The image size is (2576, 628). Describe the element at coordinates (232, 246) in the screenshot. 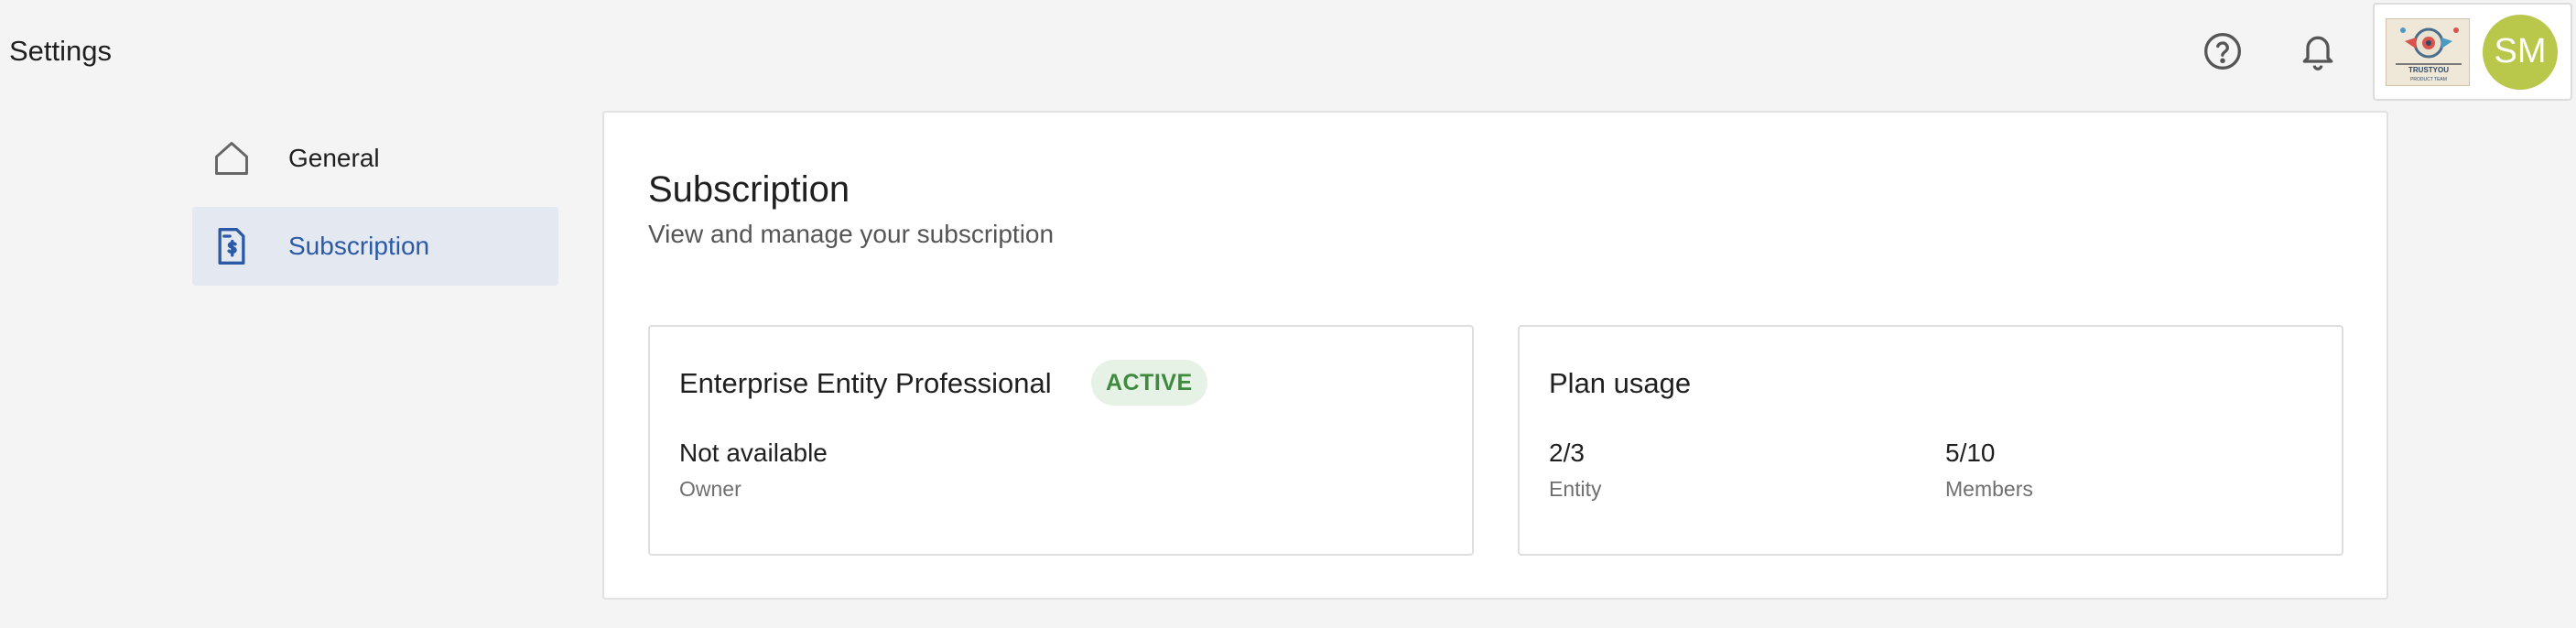

I see `invoice-dollar-icon` at that location.